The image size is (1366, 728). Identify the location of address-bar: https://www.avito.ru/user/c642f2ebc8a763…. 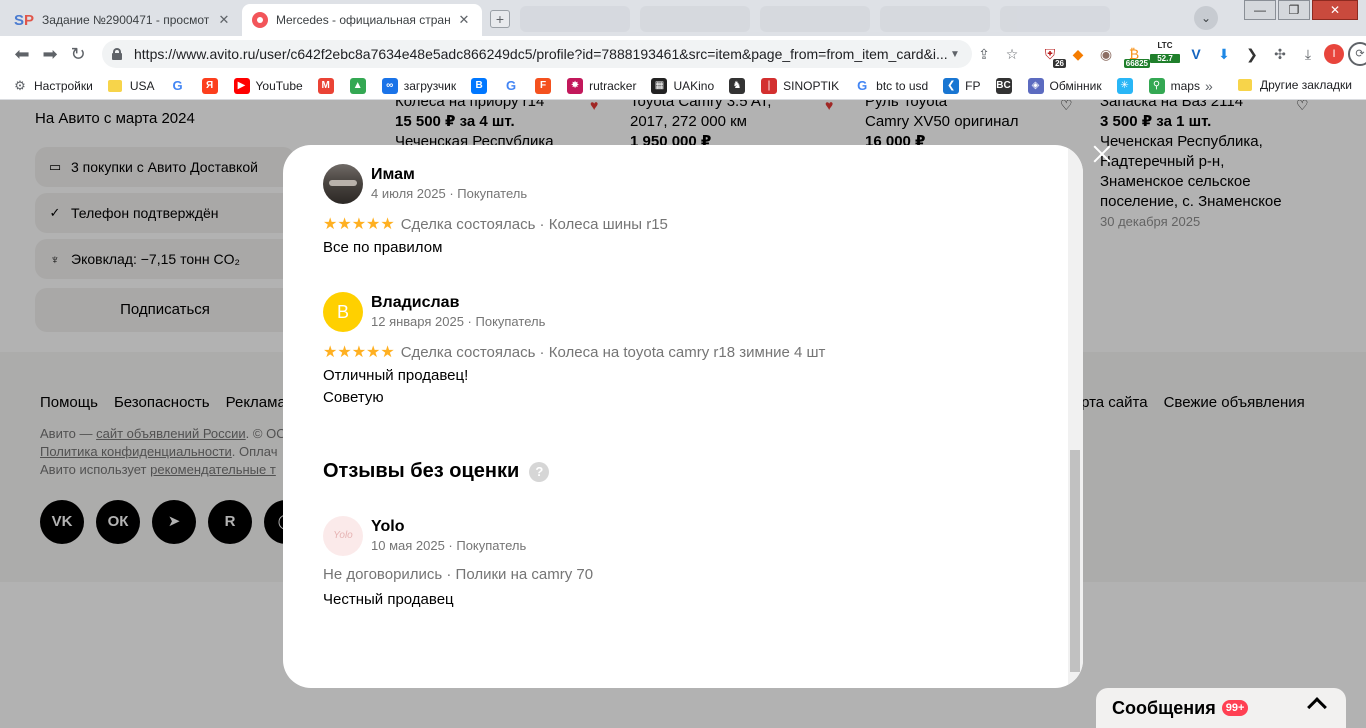
(537, 54).